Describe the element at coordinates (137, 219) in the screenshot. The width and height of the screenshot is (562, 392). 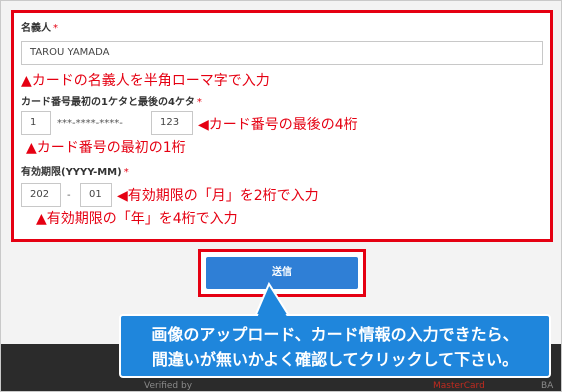
I see `expiry-year-annotation: ▲有効期限の「年」を4桁で入力` at that location.